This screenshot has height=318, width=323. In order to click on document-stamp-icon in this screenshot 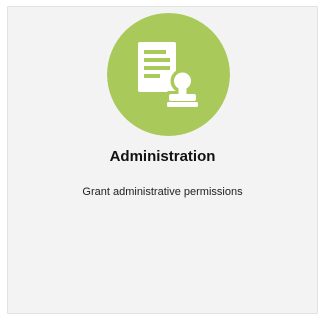, I will do `click(168, 74)`.